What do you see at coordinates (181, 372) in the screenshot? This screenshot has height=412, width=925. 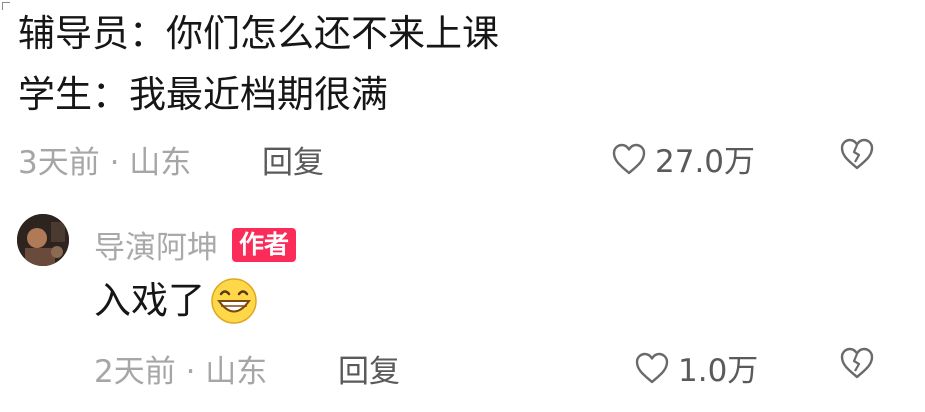 I see `reply-time-location: 2天前 · 山东` at bounding box center [181, 372].